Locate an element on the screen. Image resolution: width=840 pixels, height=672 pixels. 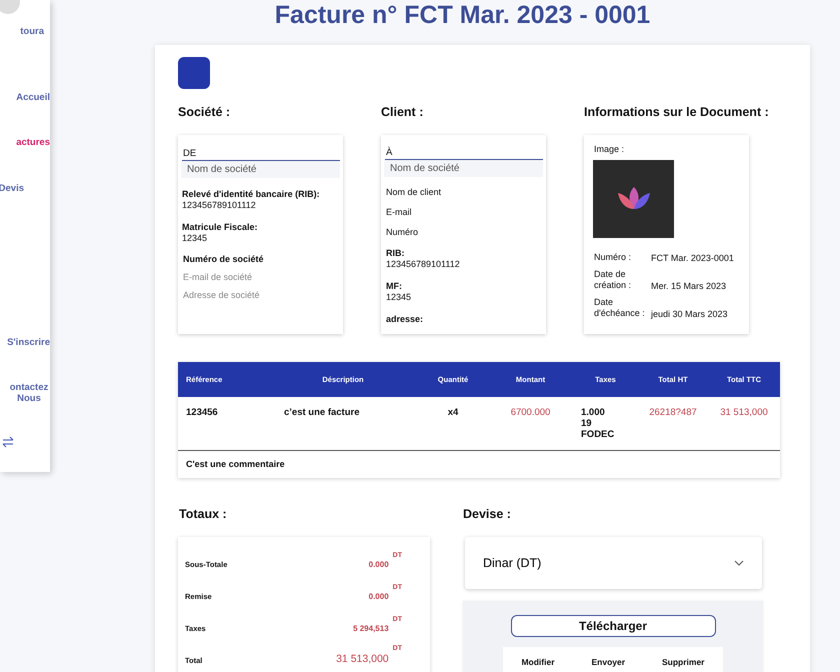
table-cell-text: 1.000 19 FODEC is located at coordinates (598, 423).